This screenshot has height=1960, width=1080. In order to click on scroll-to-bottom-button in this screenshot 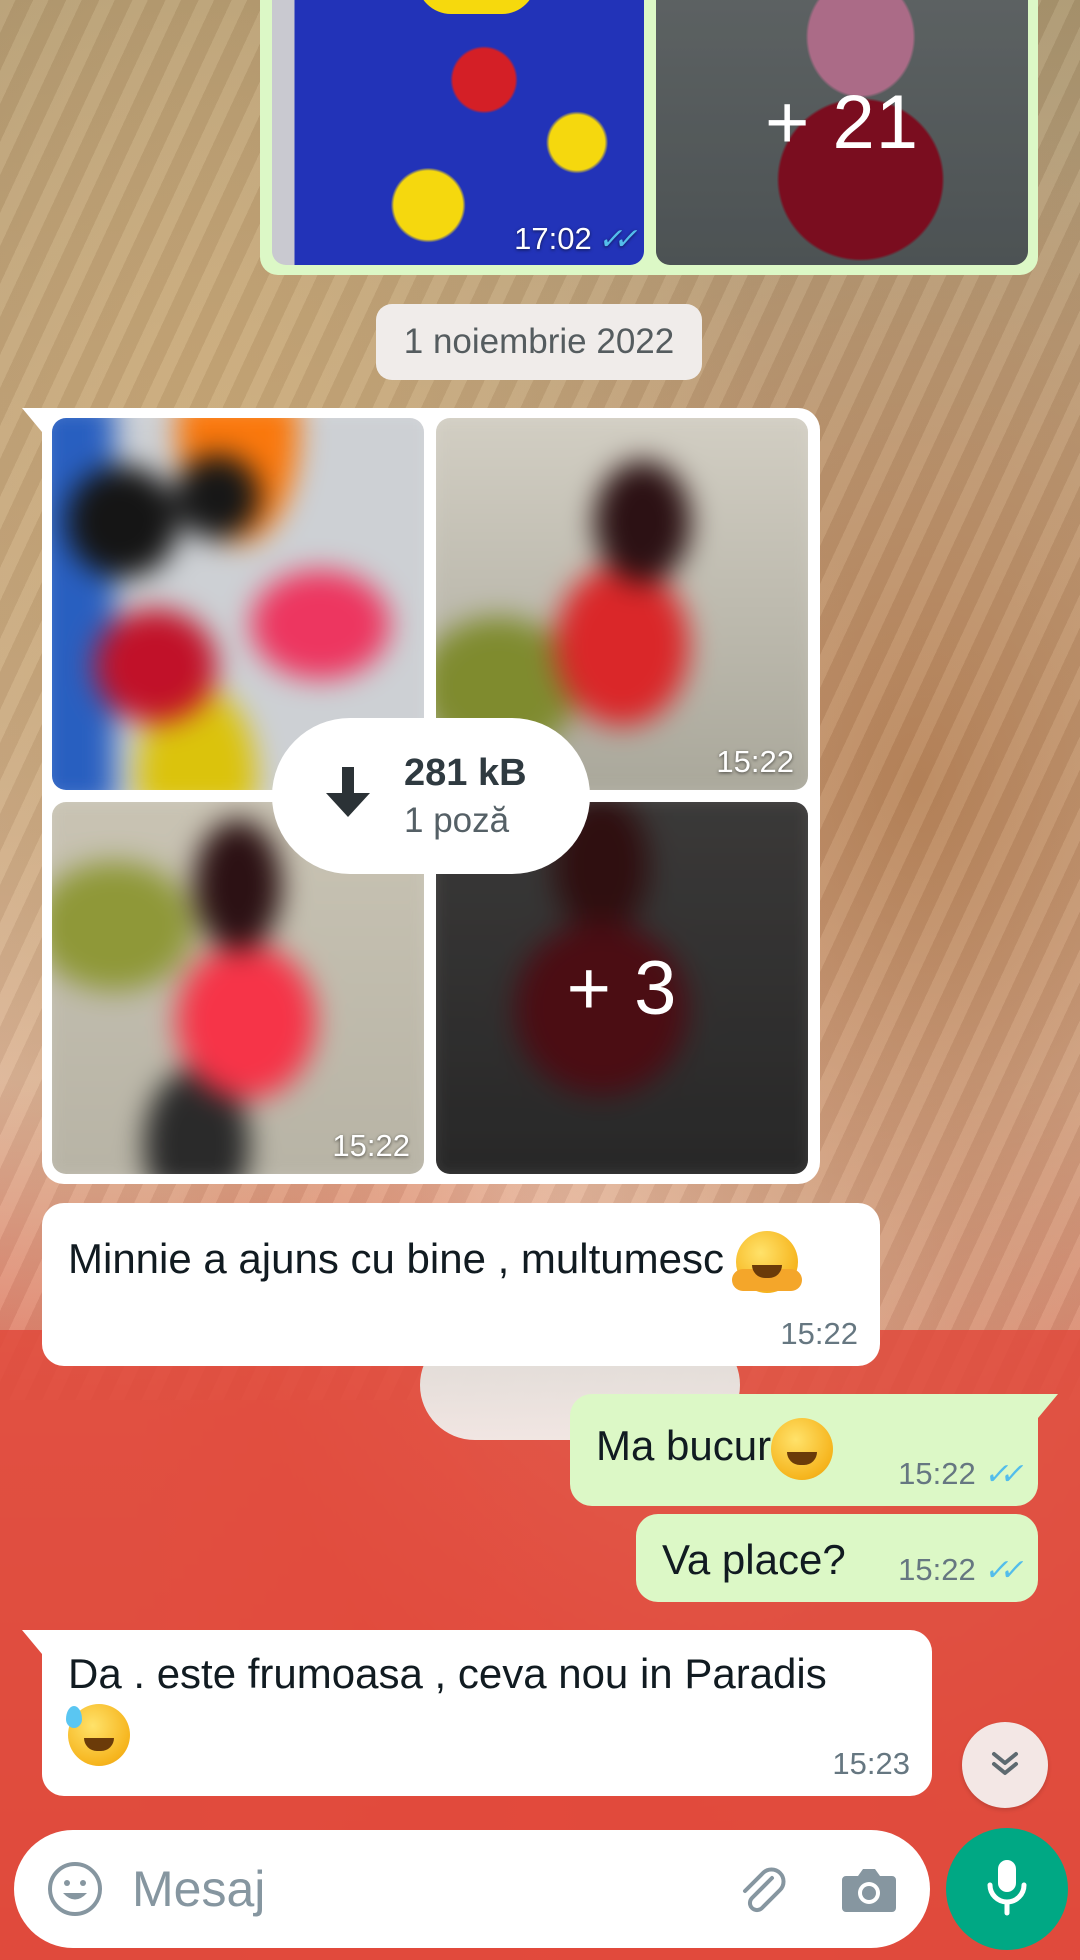, I will do `click(1005, 1765)`.